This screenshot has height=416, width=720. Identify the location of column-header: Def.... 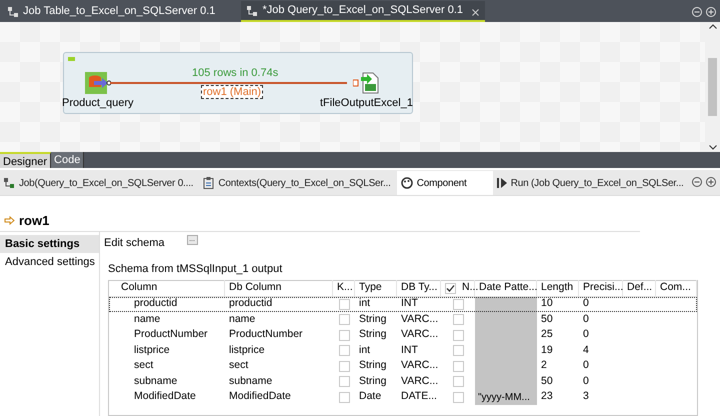
(639, 288).